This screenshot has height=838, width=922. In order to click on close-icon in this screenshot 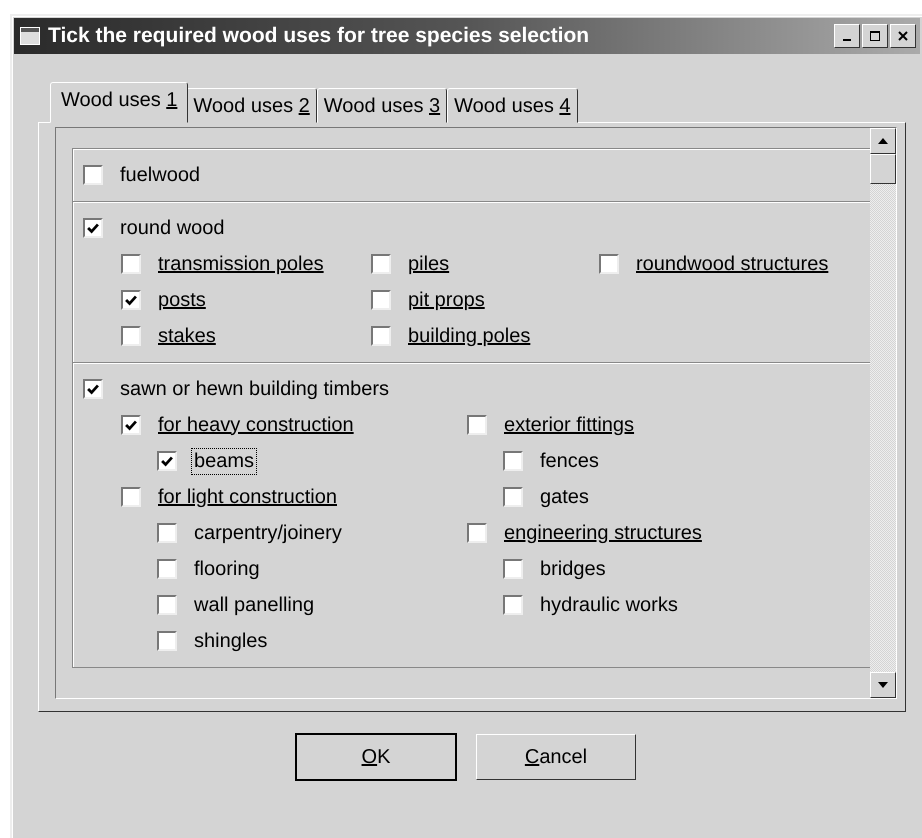, I will do `click(903, 36)`.